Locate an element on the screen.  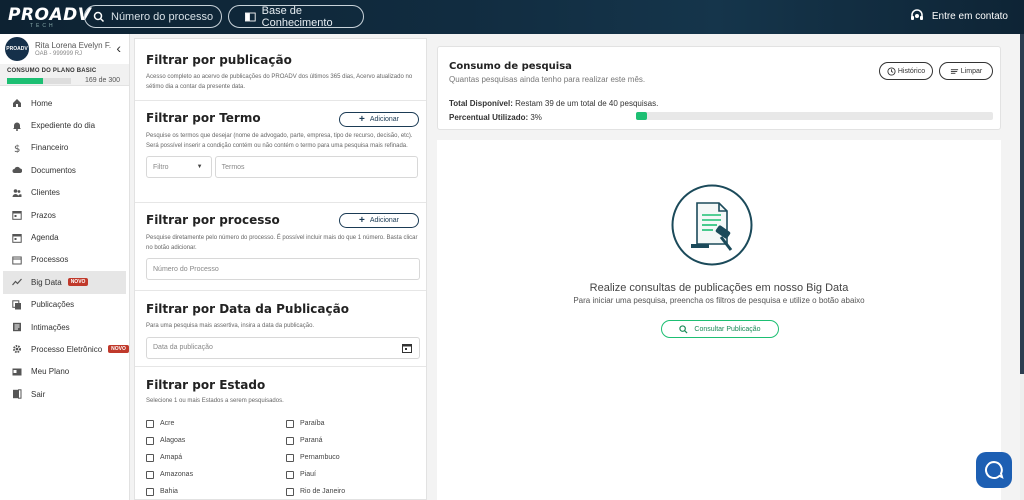
sidebar-item-label: Sair is located at coordinates (38, 394).